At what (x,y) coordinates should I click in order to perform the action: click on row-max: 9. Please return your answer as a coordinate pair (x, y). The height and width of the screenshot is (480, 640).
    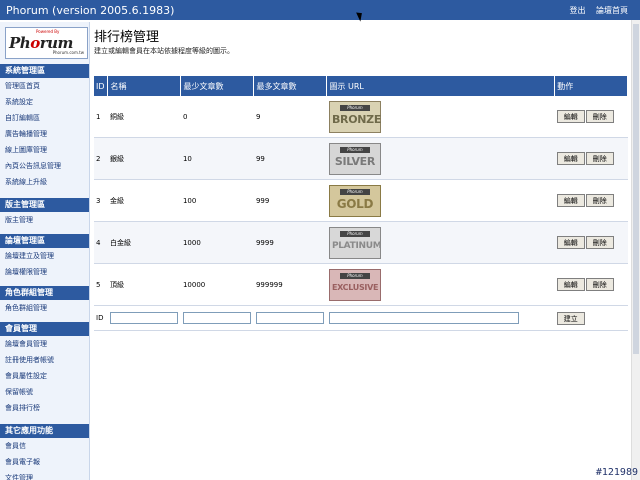
    Looking at the image, I should click on (290, 117).